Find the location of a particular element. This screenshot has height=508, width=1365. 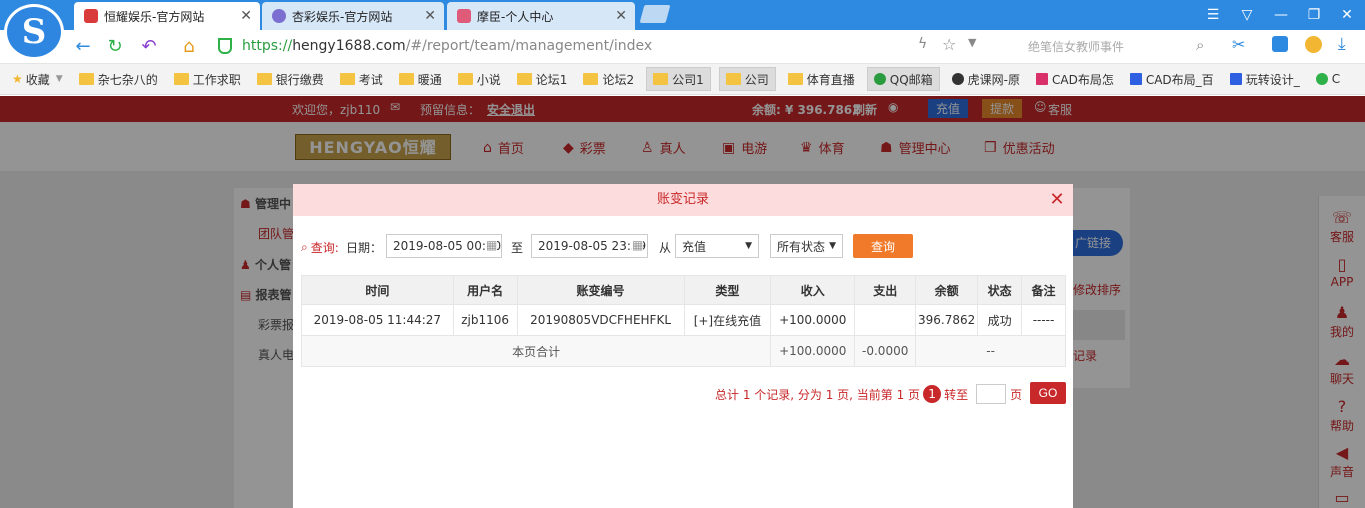

bookmark-link: CAD布局怎 is located at coordinates (1075, 79).